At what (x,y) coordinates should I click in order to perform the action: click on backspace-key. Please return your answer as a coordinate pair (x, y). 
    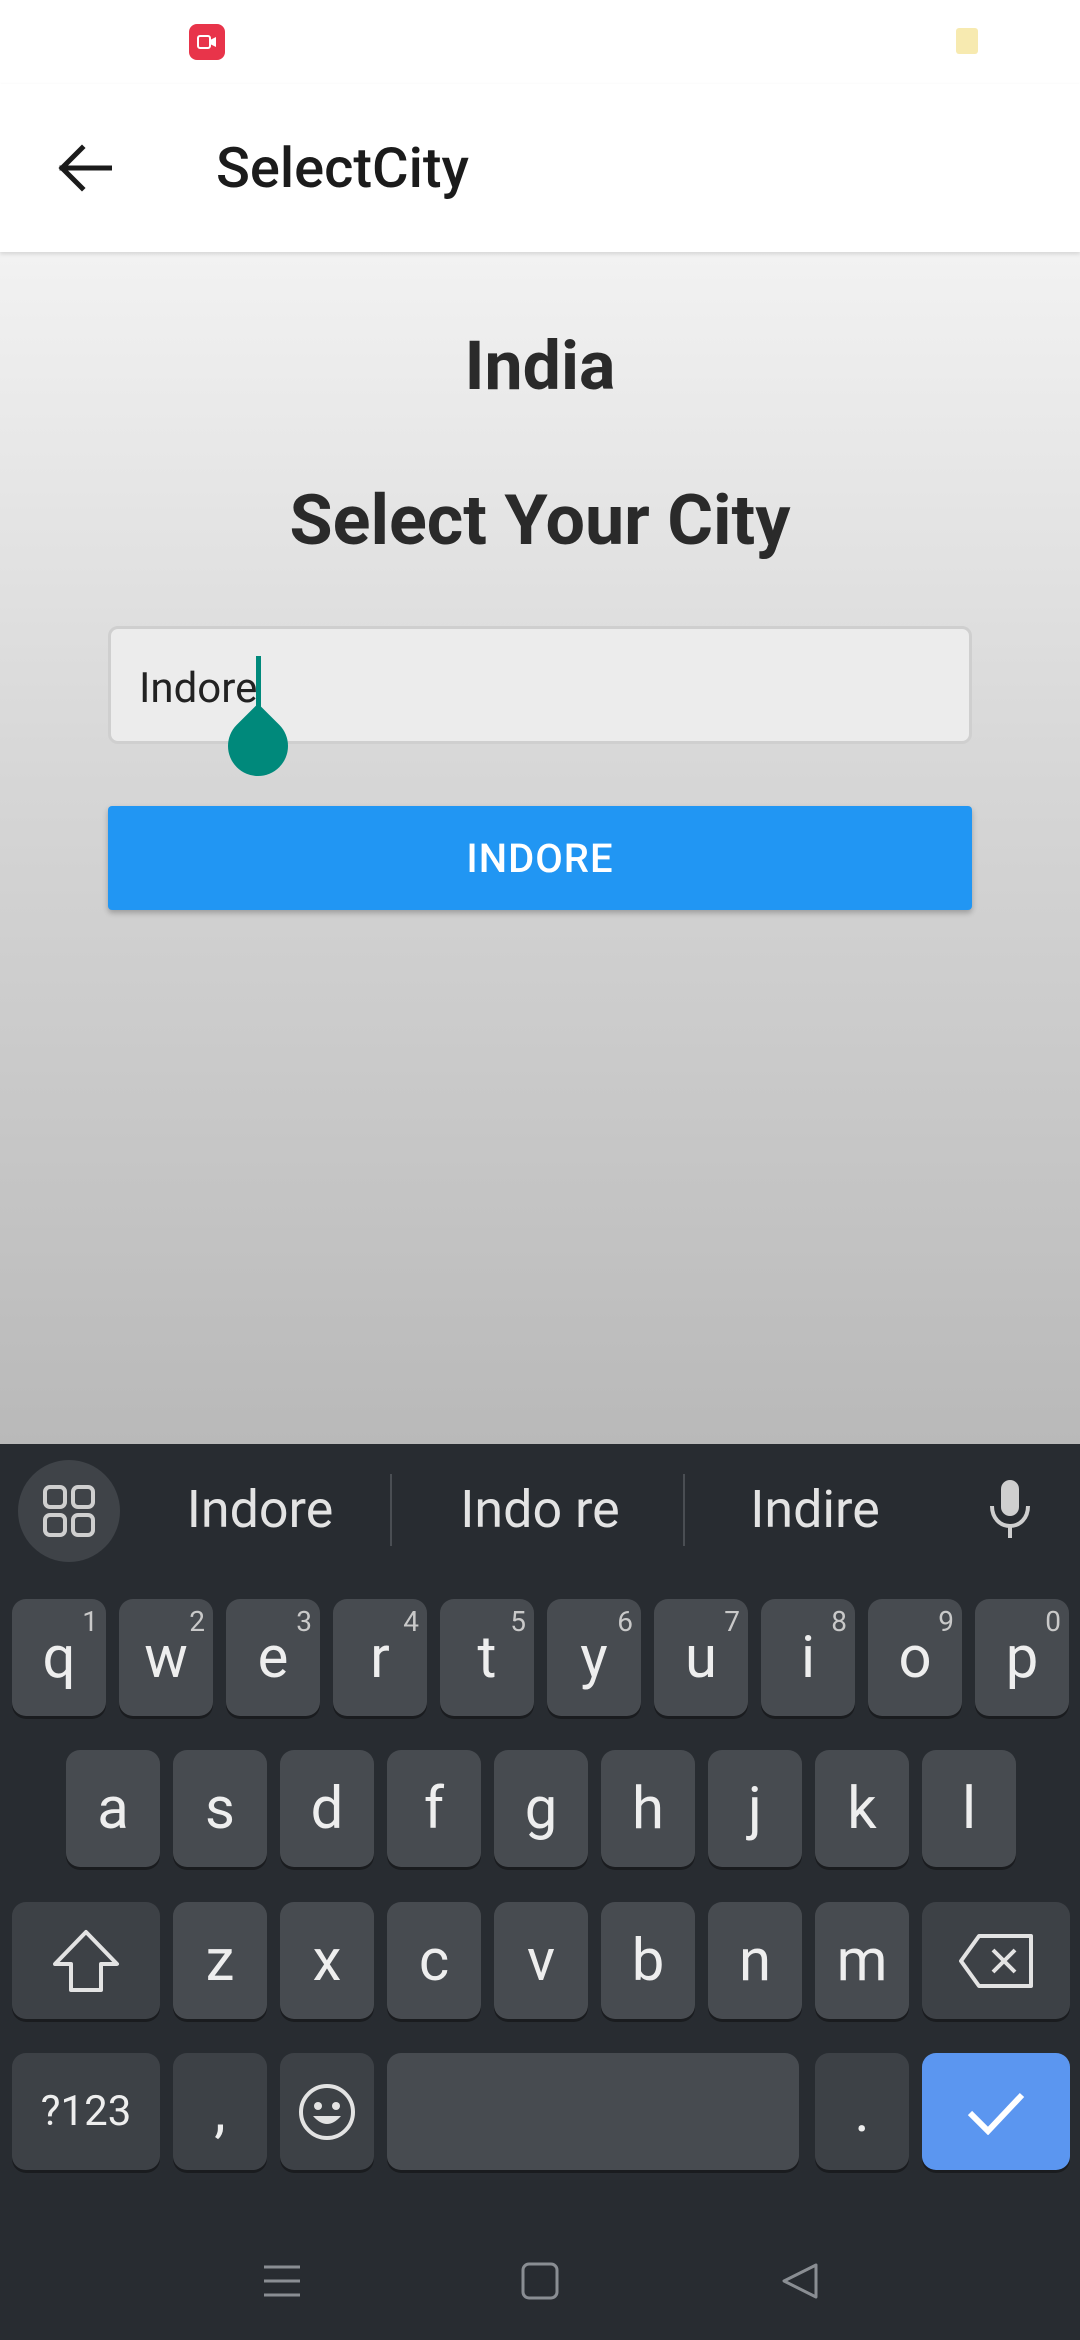
    Looking at the image, I should click on (996, 1960).